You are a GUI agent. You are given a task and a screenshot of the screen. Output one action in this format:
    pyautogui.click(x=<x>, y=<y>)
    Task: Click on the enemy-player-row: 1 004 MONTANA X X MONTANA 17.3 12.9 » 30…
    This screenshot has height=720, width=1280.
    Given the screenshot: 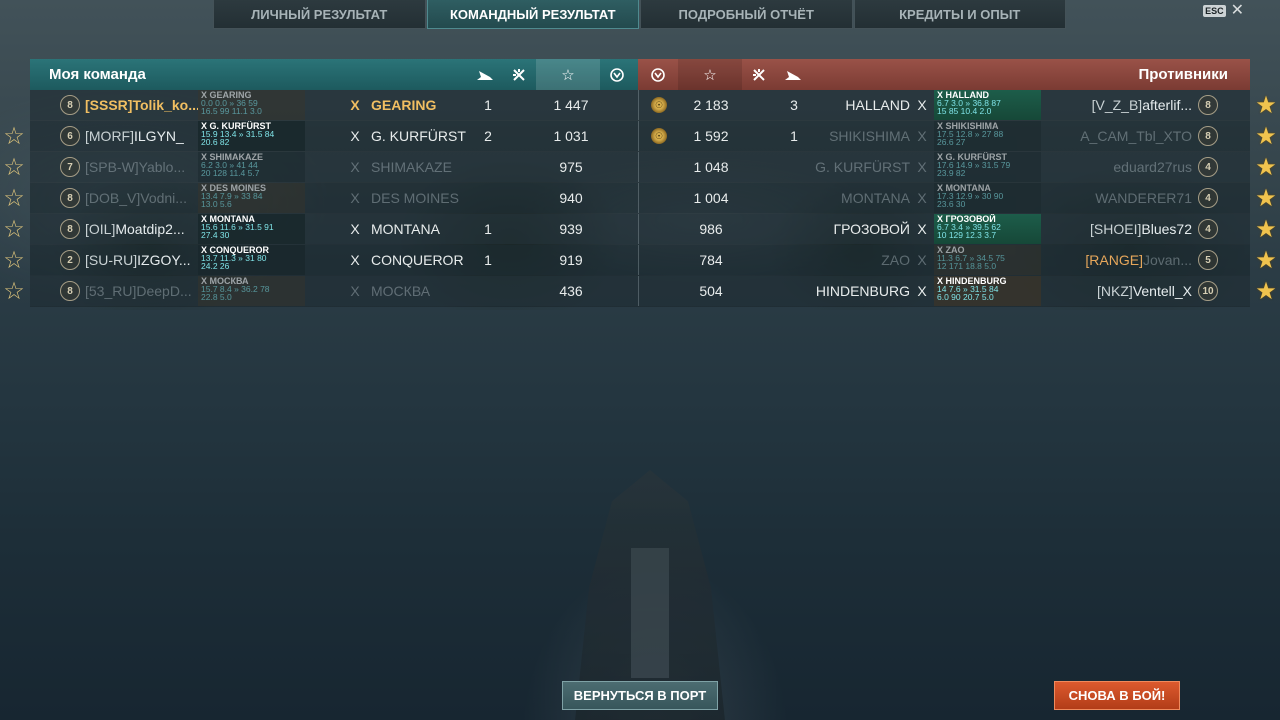 What is the action you would take?
    pyautogui.click(x=944, y=198)
    